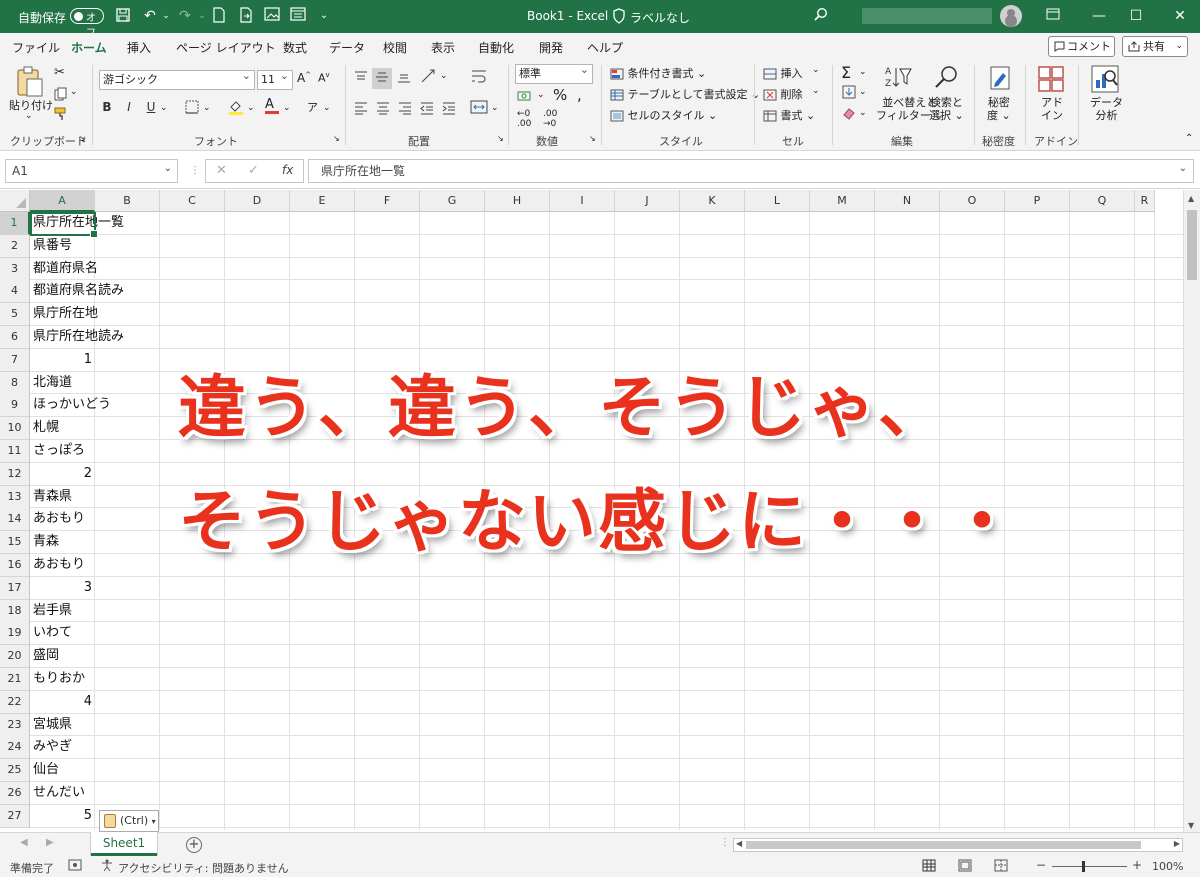  I want to click on align-right-icon, so click(405, 109).